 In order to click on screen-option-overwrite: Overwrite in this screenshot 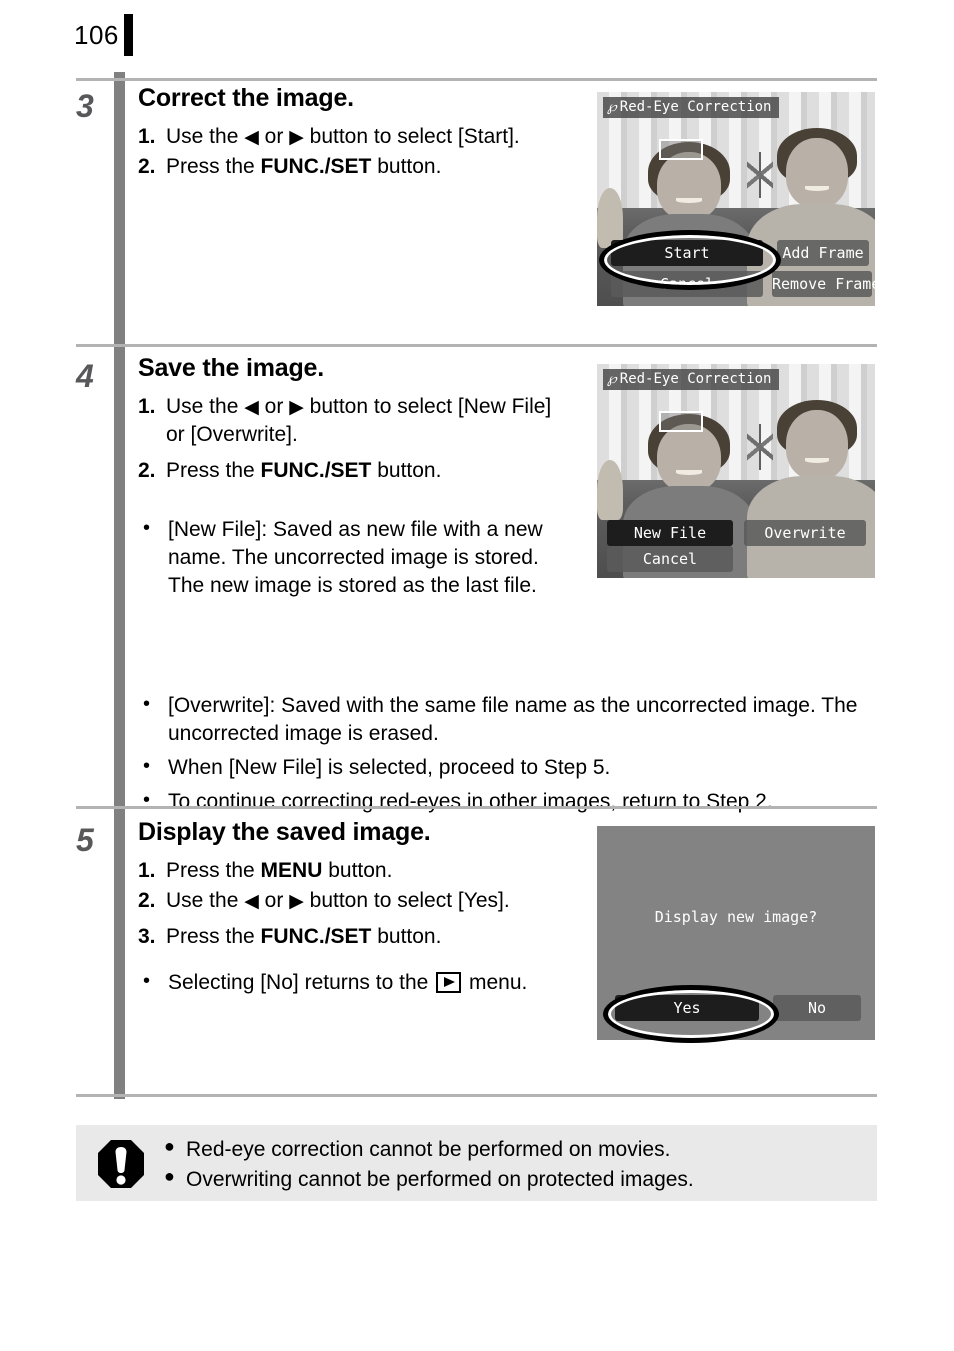, I will do `click(805, 533)`.